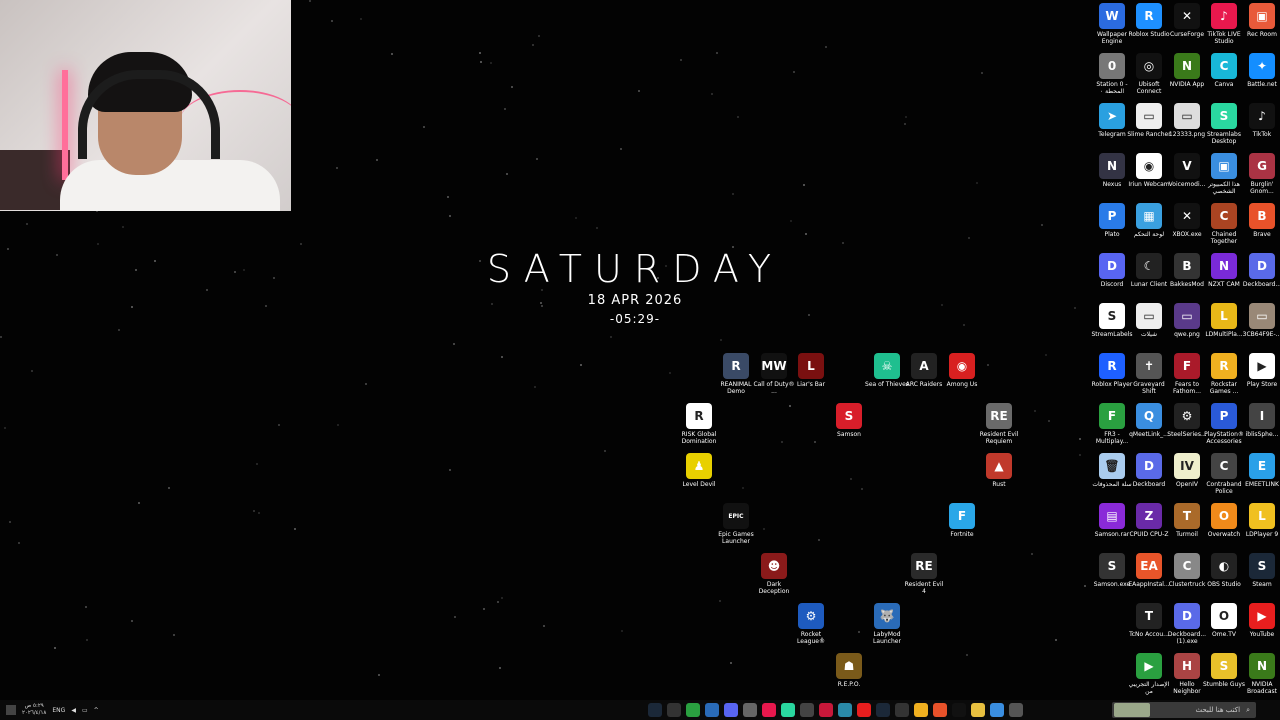  I want to click on desktop-icon-item: B Brave, so click(1260, 220).